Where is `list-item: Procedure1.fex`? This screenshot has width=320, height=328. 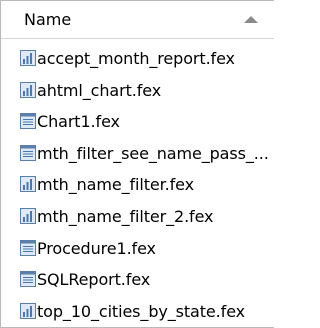 list-item: Procedure1.fex is located at coordinates (137, 249).